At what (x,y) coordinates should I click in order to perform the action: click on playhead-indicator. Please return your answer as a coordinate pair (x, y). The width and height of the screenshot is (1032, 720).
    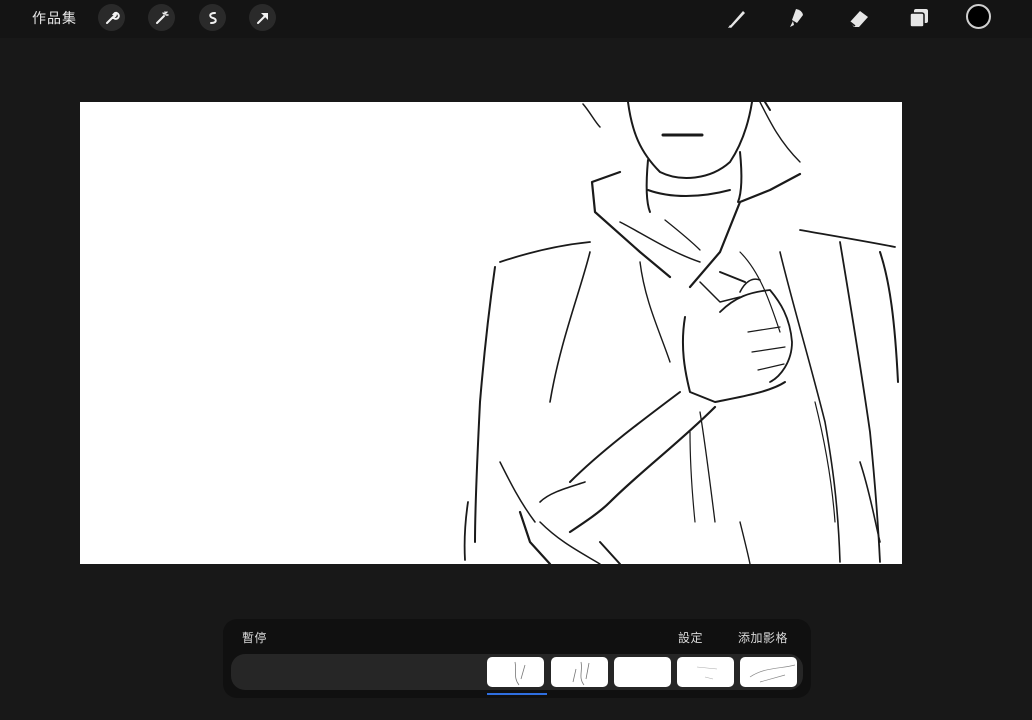
    Looking at the image, I should click on (517, 694).